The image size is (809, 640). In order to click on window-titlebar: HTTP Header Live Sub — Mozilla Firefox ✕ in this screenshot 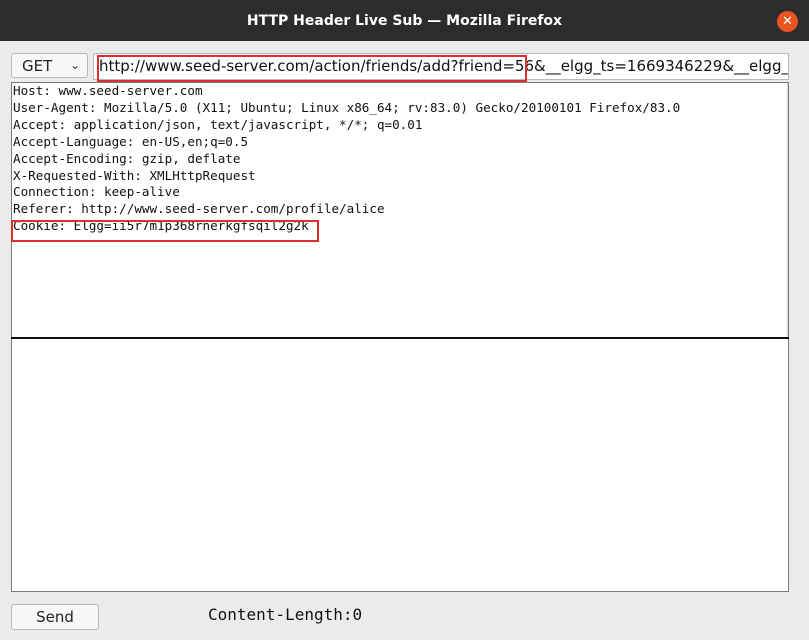, I will do `click(404, 20)`.